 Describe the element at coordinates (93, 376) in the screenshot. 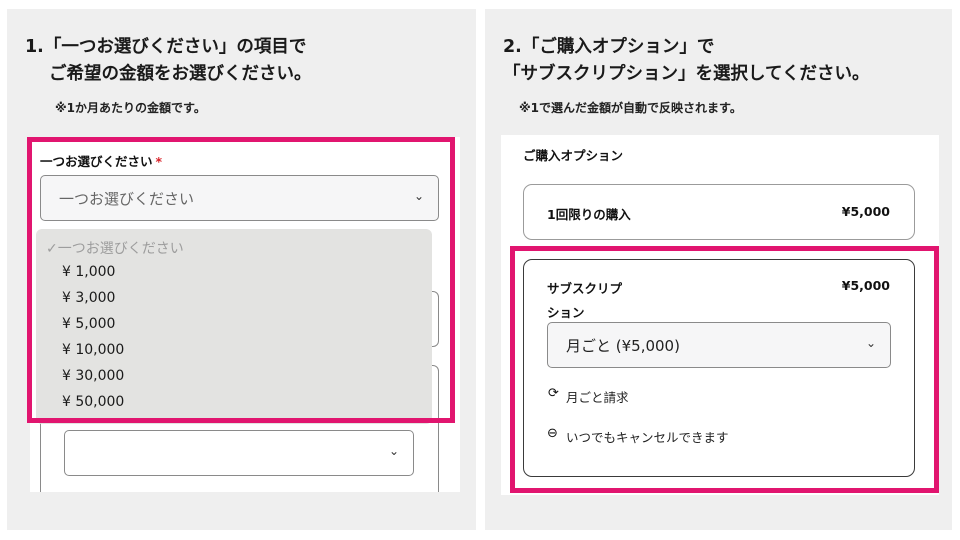

I see `dropdown-option: ¥ 30,000` at that location.